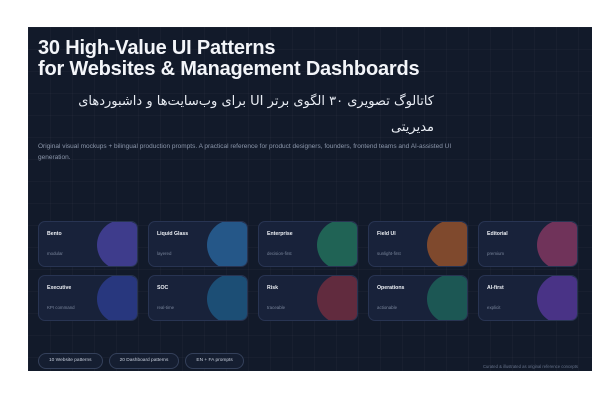 The height and width of the screenshot is (400, 600). I want to click on card-label: Risk, so click(272, 288).